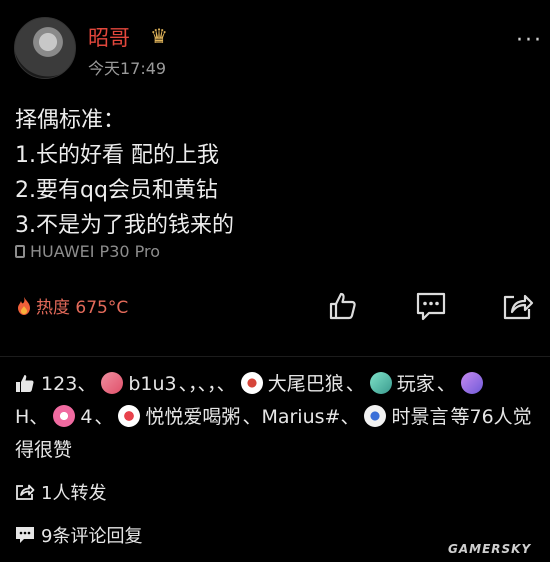 This screenshot has height=562, width=550. What do you see at coordinates (82, 308) in the screenshot?
I see `heat-value: 热度 675°C` at bounding box center [82, 308].